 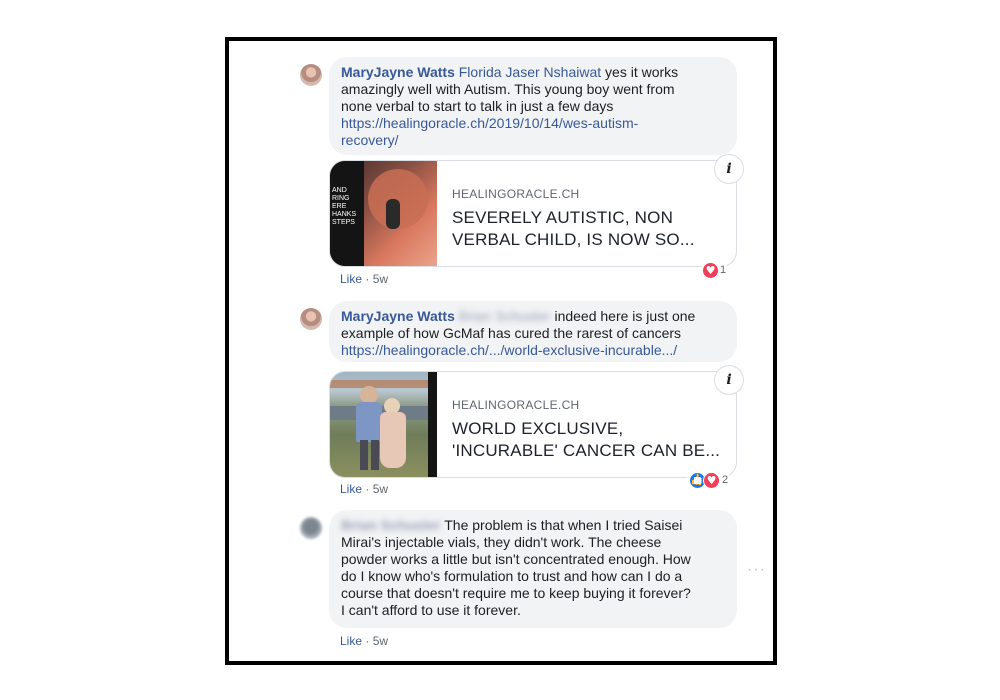 I want to click on comment-text: The problem is that when I tried Saisei, so click(x=561, y=525).